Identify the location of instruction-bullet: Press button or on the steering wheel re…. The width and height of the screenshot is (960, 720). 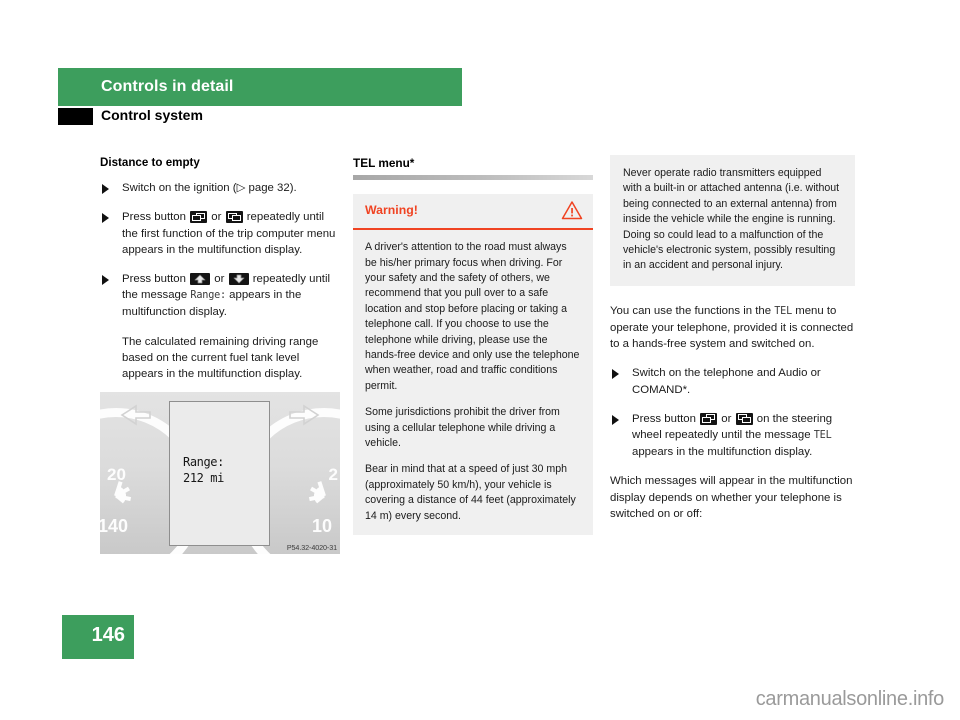
(732, 436).